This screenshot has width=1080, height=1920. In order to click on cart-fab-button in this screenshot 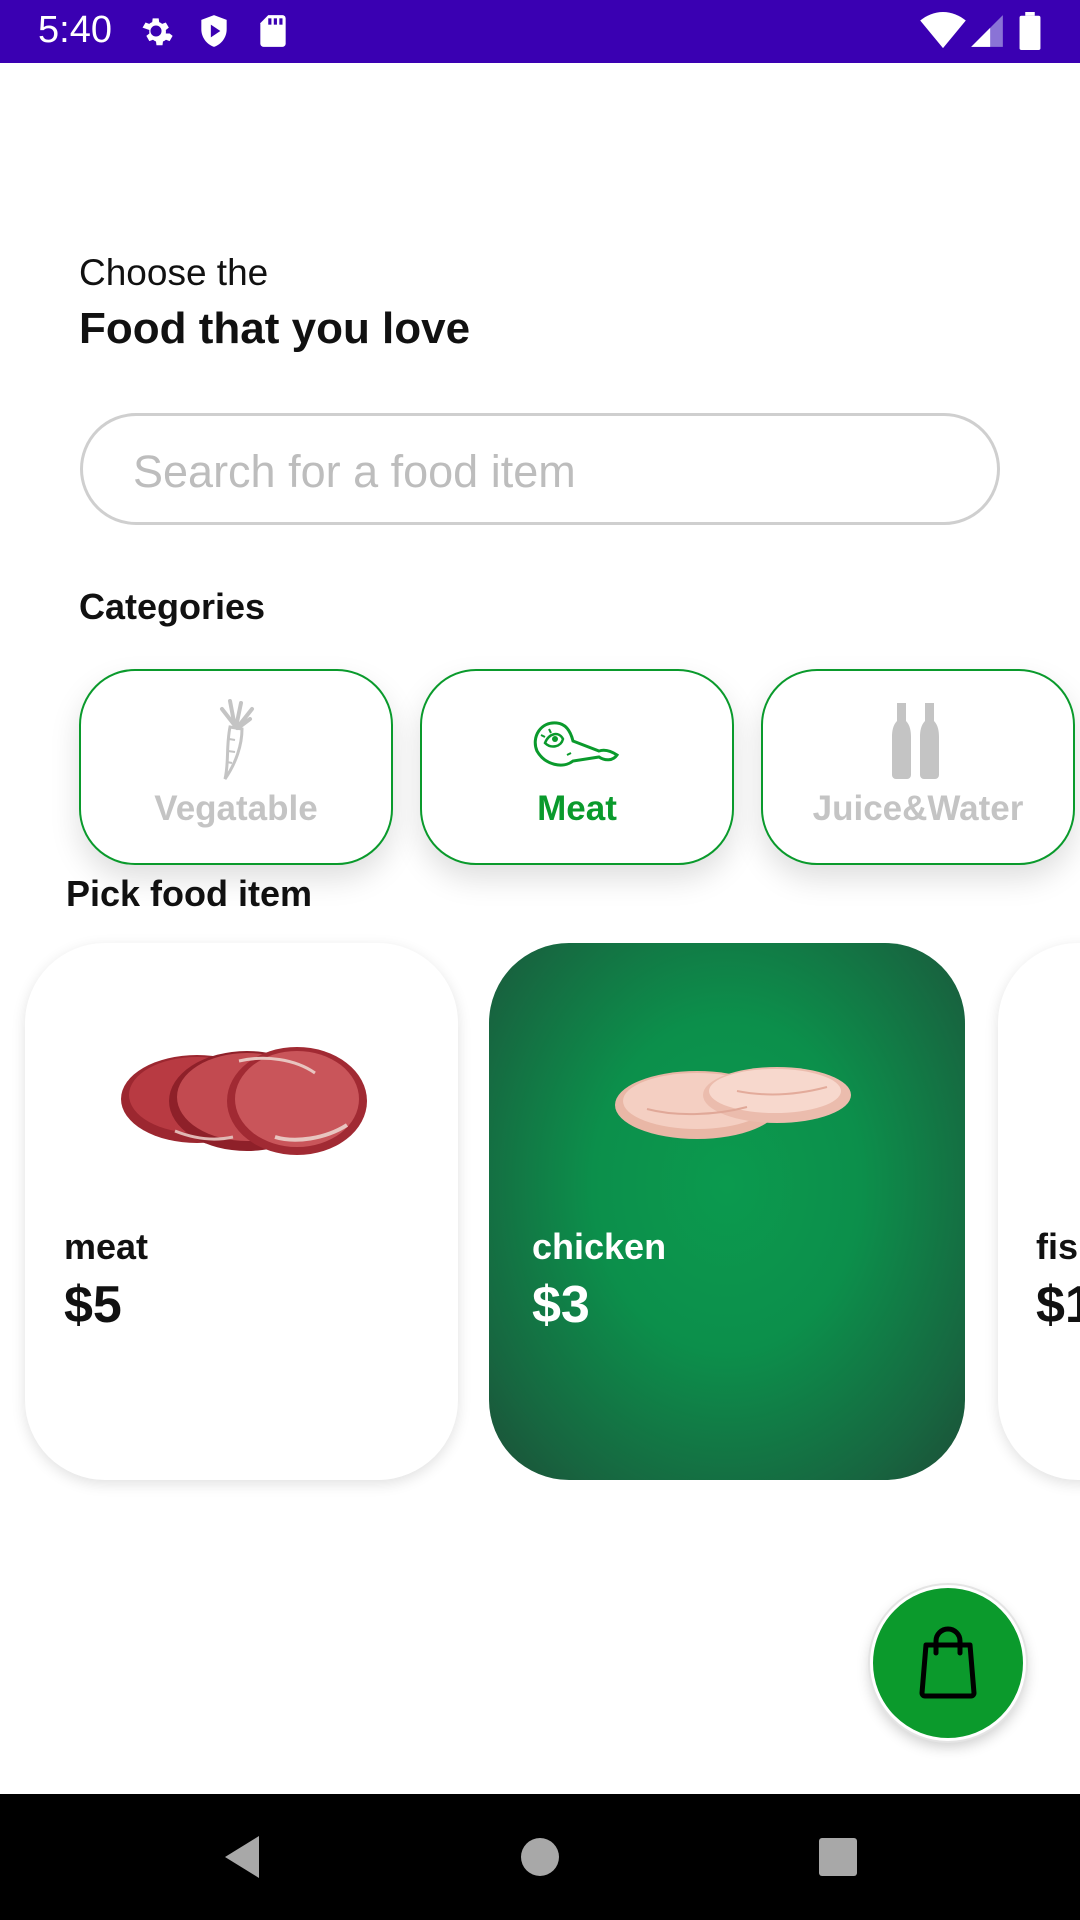, I will do `click(948, 1663)`.